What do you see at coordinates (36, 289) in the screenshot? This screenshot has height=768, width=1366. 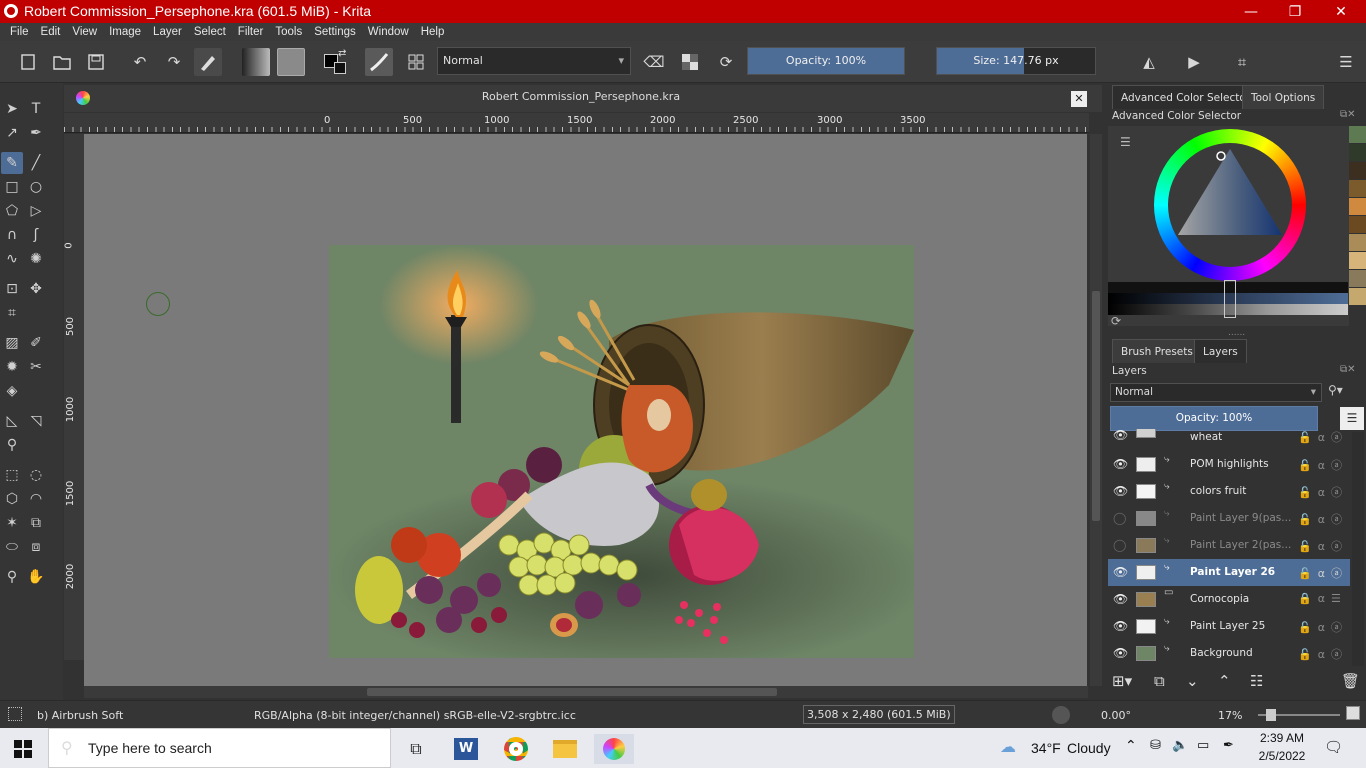 I see `move-tool-icon: ✥` at bounding box center [36, 289].